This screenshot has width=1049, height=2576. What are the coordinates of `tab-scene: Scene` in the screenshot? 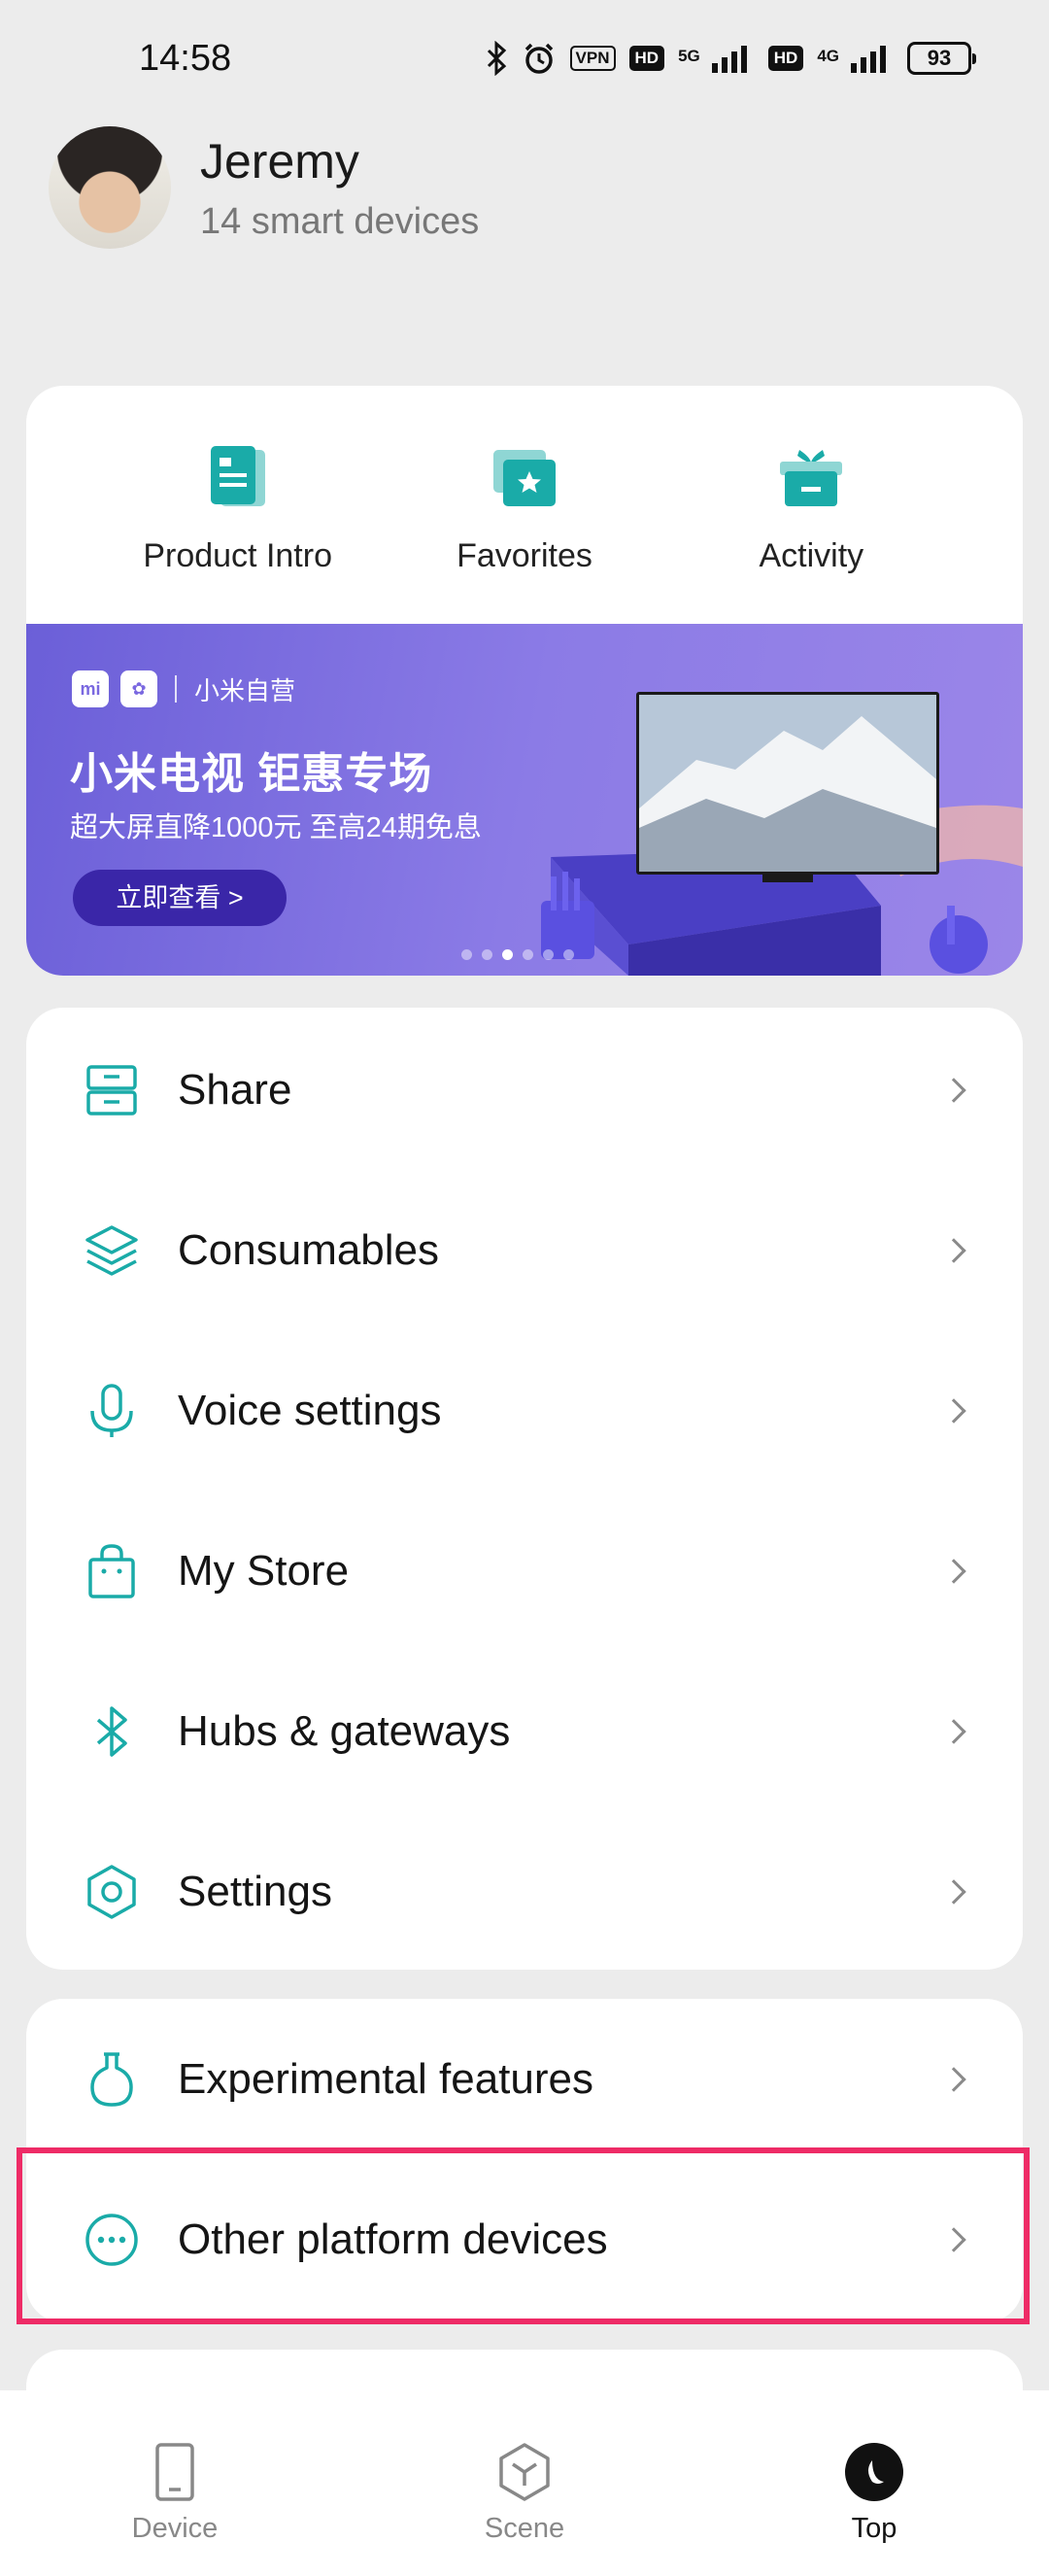 It's located at (524, 2493).